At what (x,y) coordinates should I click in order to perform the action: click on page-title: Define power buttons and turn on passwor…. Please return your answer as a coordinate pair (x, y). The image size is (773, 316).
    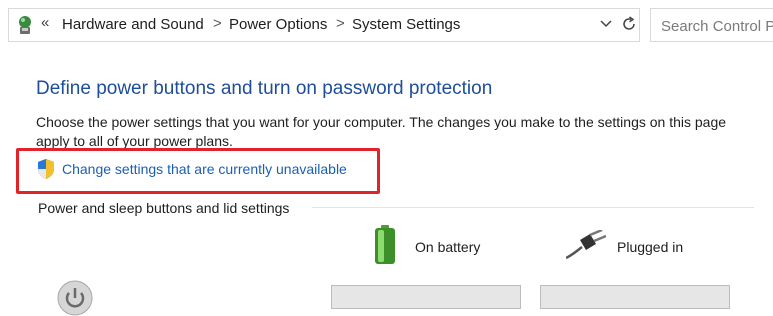
    Looking at the image, I should click on (264, 88).